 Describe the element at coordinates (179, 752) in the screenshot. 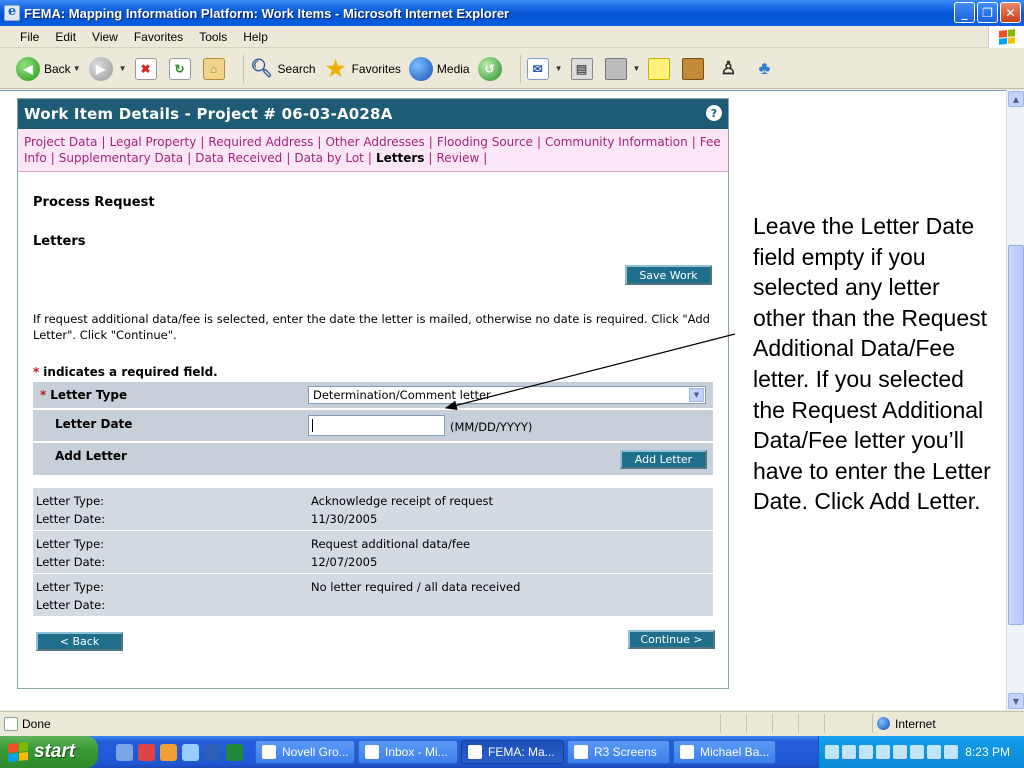

I see `quick-launch` at that location.